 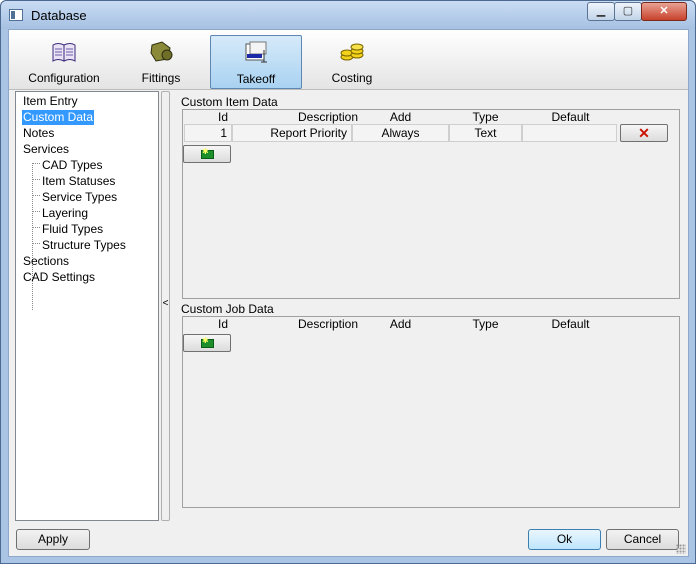 I want to click on toolbar-fittings-label: Fittings, so click(x=161, y=78).